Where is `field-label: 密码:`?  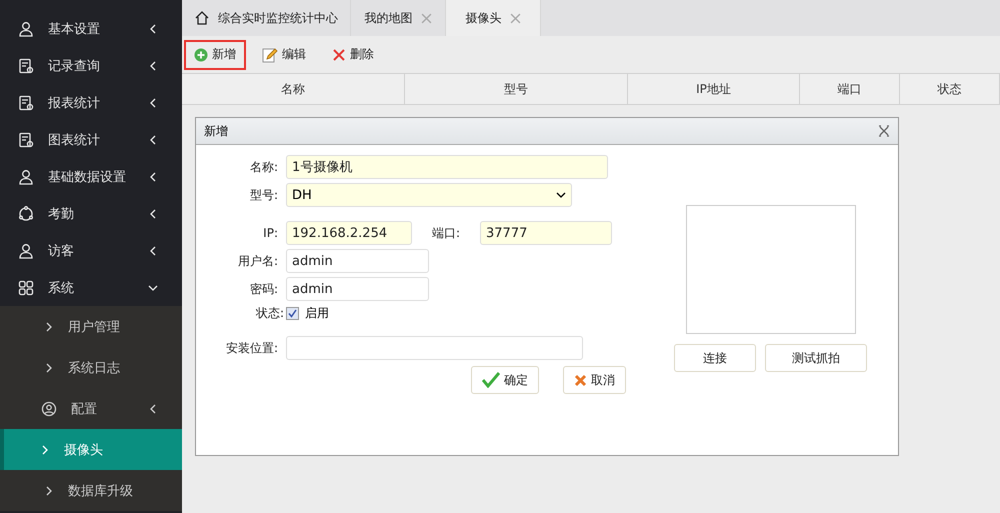
field-label: 密码: is located at coordinates (263, 289).